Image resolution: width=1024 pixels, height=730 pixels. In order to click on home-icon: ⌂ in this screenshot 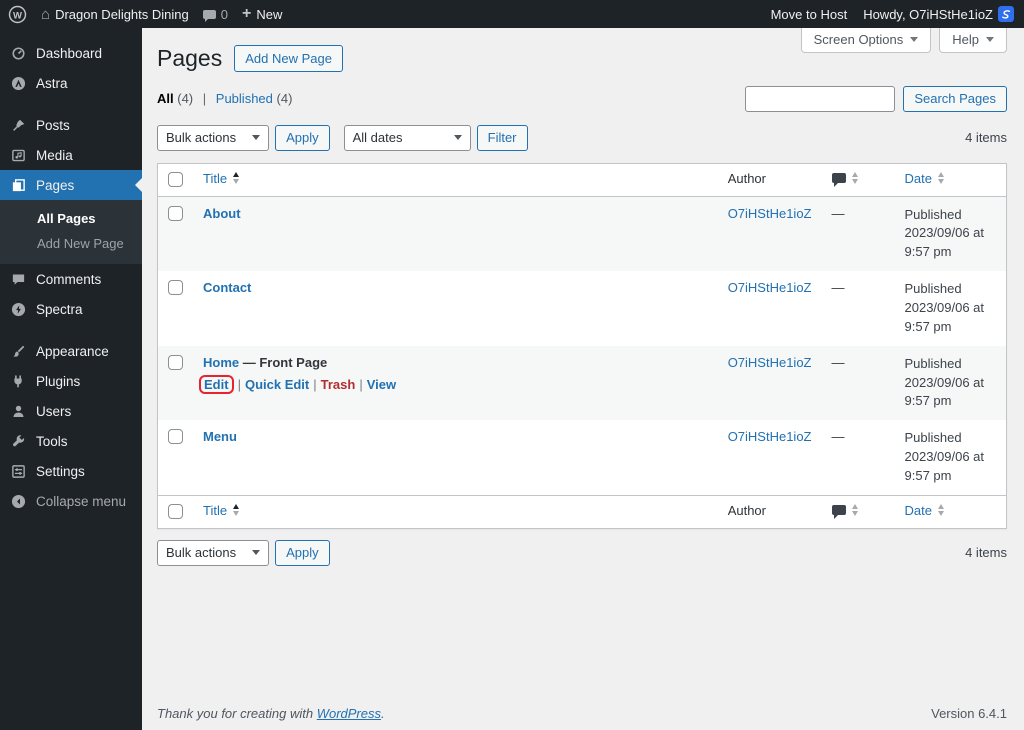, I will do `click(46, 14)`.